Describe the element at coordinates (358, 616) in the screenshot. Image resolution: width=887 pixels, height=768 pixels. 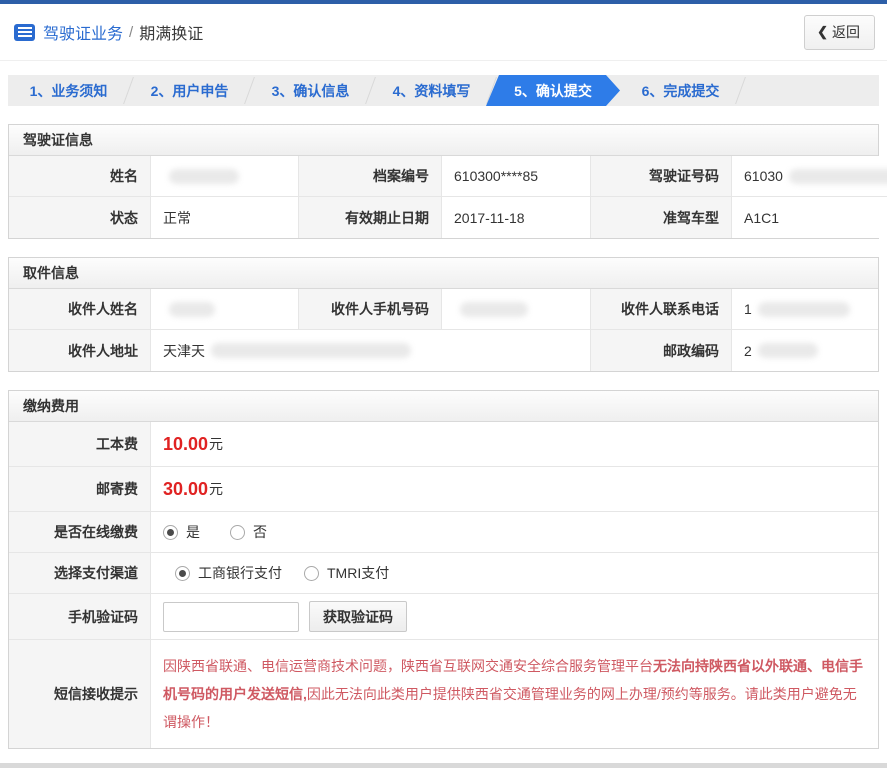
I see `get-sms-code-button: 获取验证码` at that location.